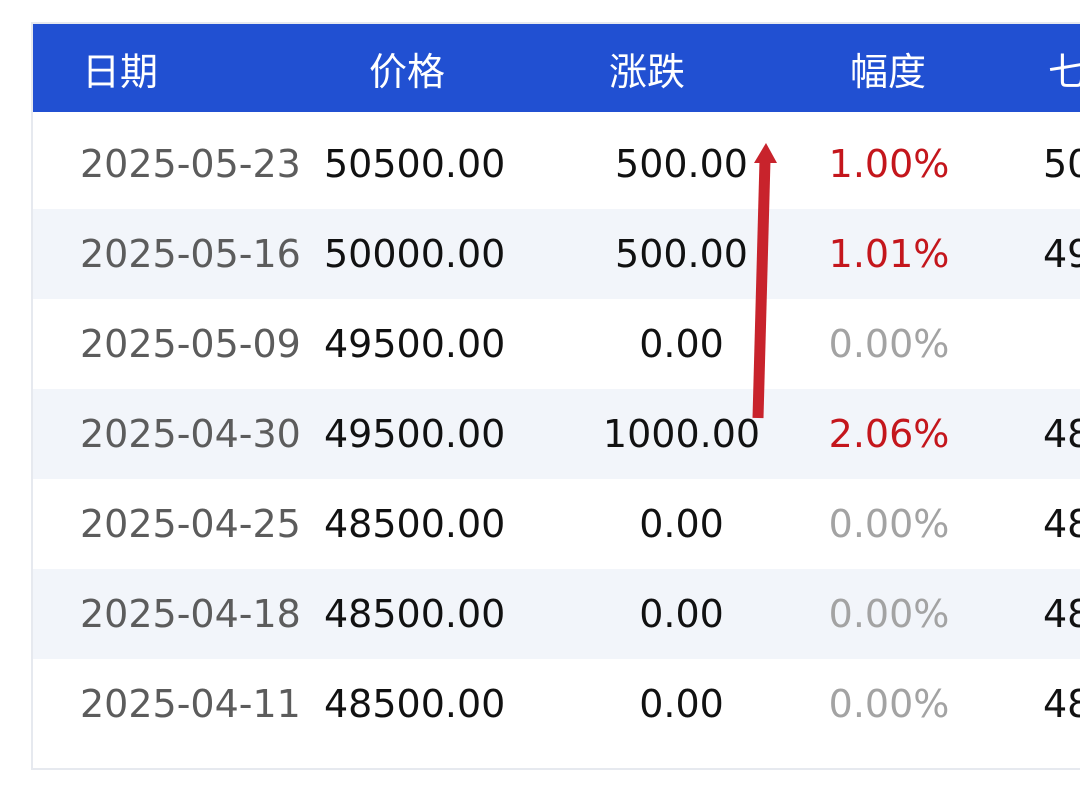 Image resolution: width=1080 pixels, height=789 pixels. Describe the element at coordinates (190, 614) in the screenshot. I see `cell-date: 2025-04-18` at that location.